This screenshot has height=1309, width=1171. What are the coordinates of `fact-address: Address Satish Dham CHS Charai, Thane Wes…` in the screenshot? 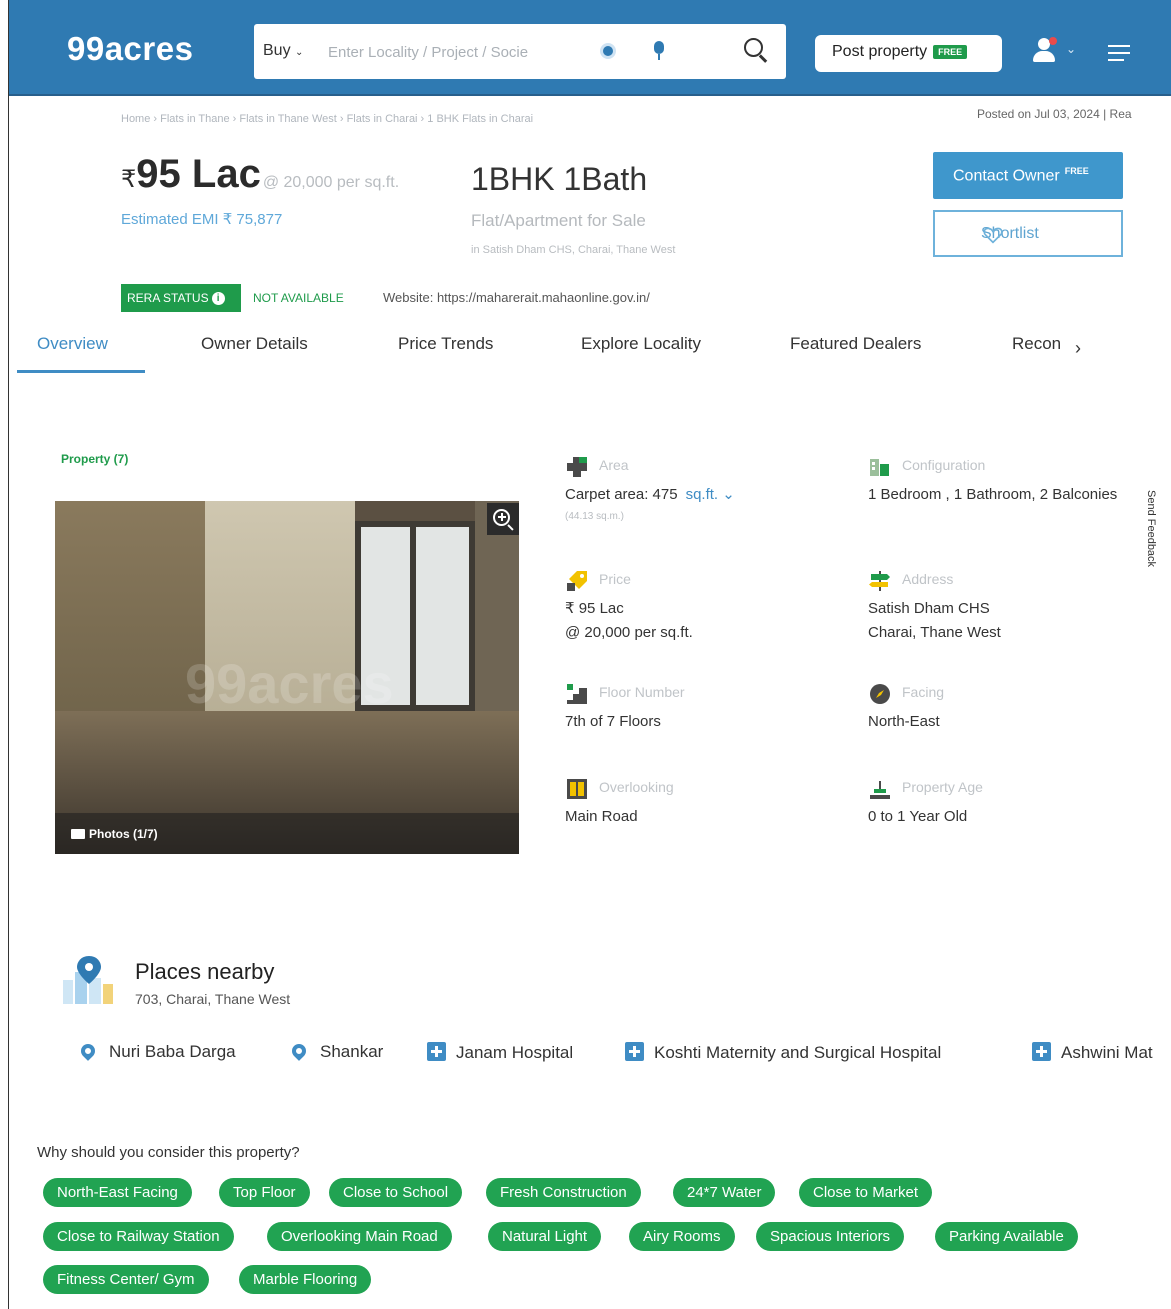 It's located at (998, 609).